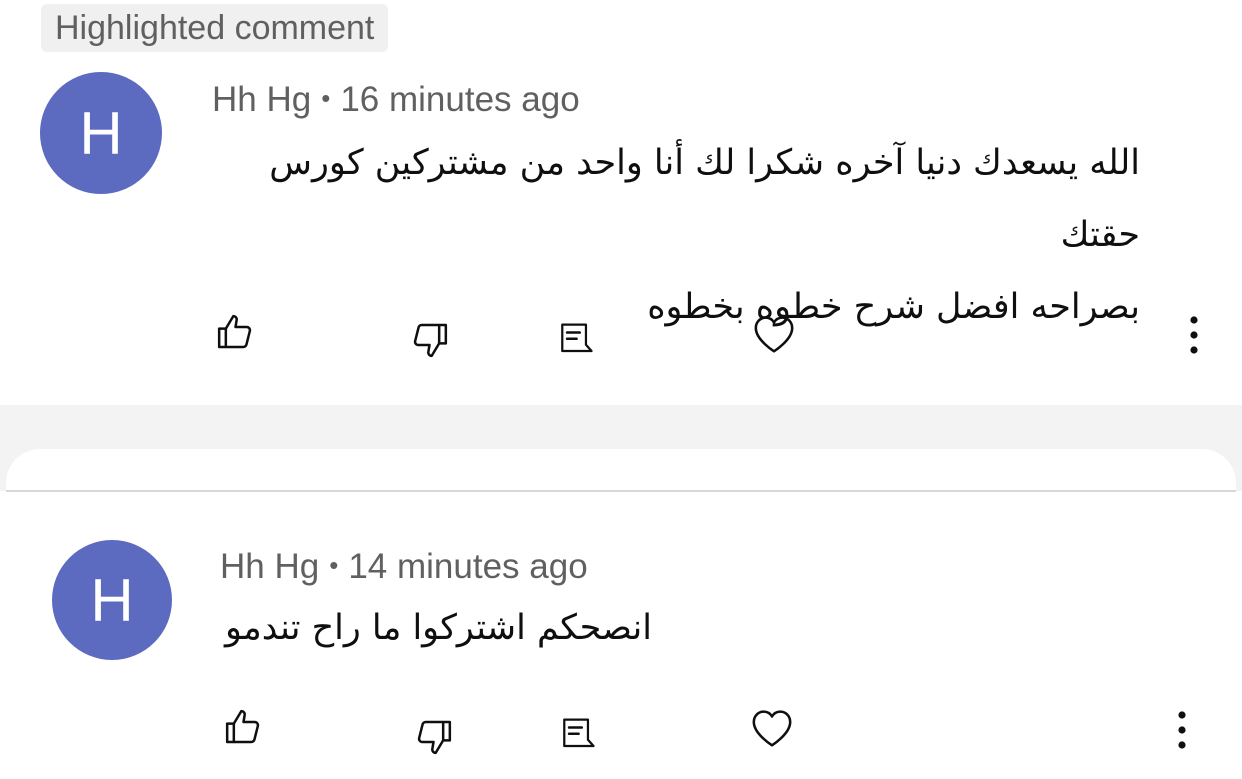  I want to click on comment-time: 16 minutes ago, so click(460, 99).